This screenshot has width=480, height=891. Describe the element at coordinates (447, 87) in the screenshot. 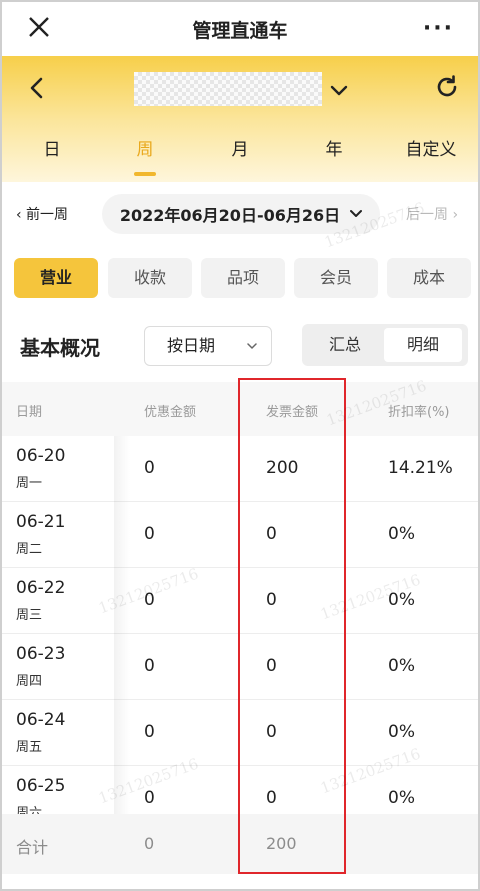

I see `refresh-icon` at that location.